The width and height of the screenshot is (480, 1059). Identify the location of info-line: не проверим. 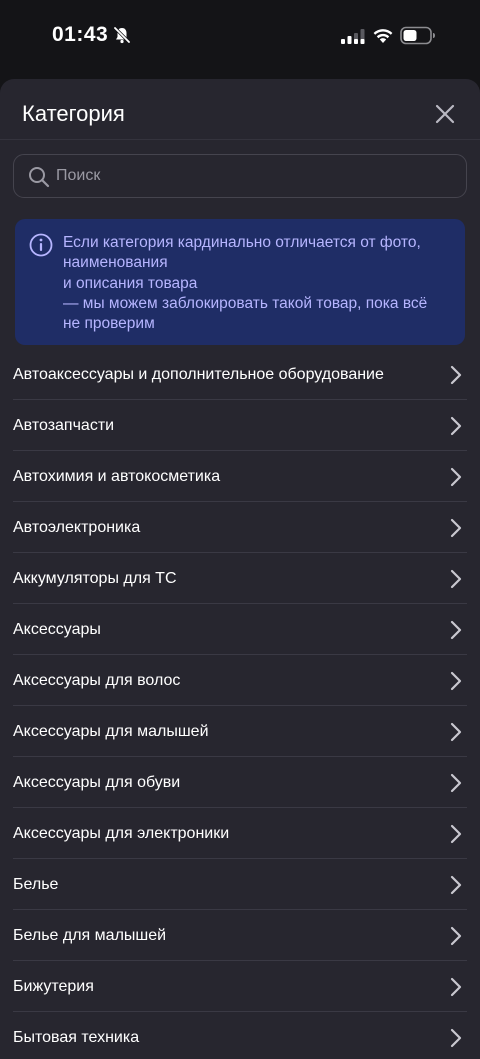
(109, 324).